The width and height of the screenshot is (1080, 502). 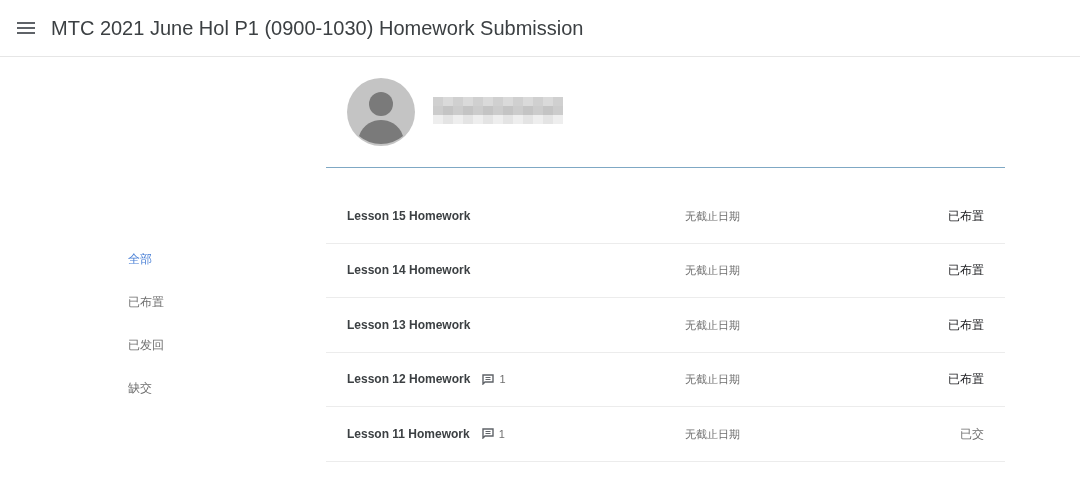 I want to click on assignment-status: 已交, so click(x=972, y=434).